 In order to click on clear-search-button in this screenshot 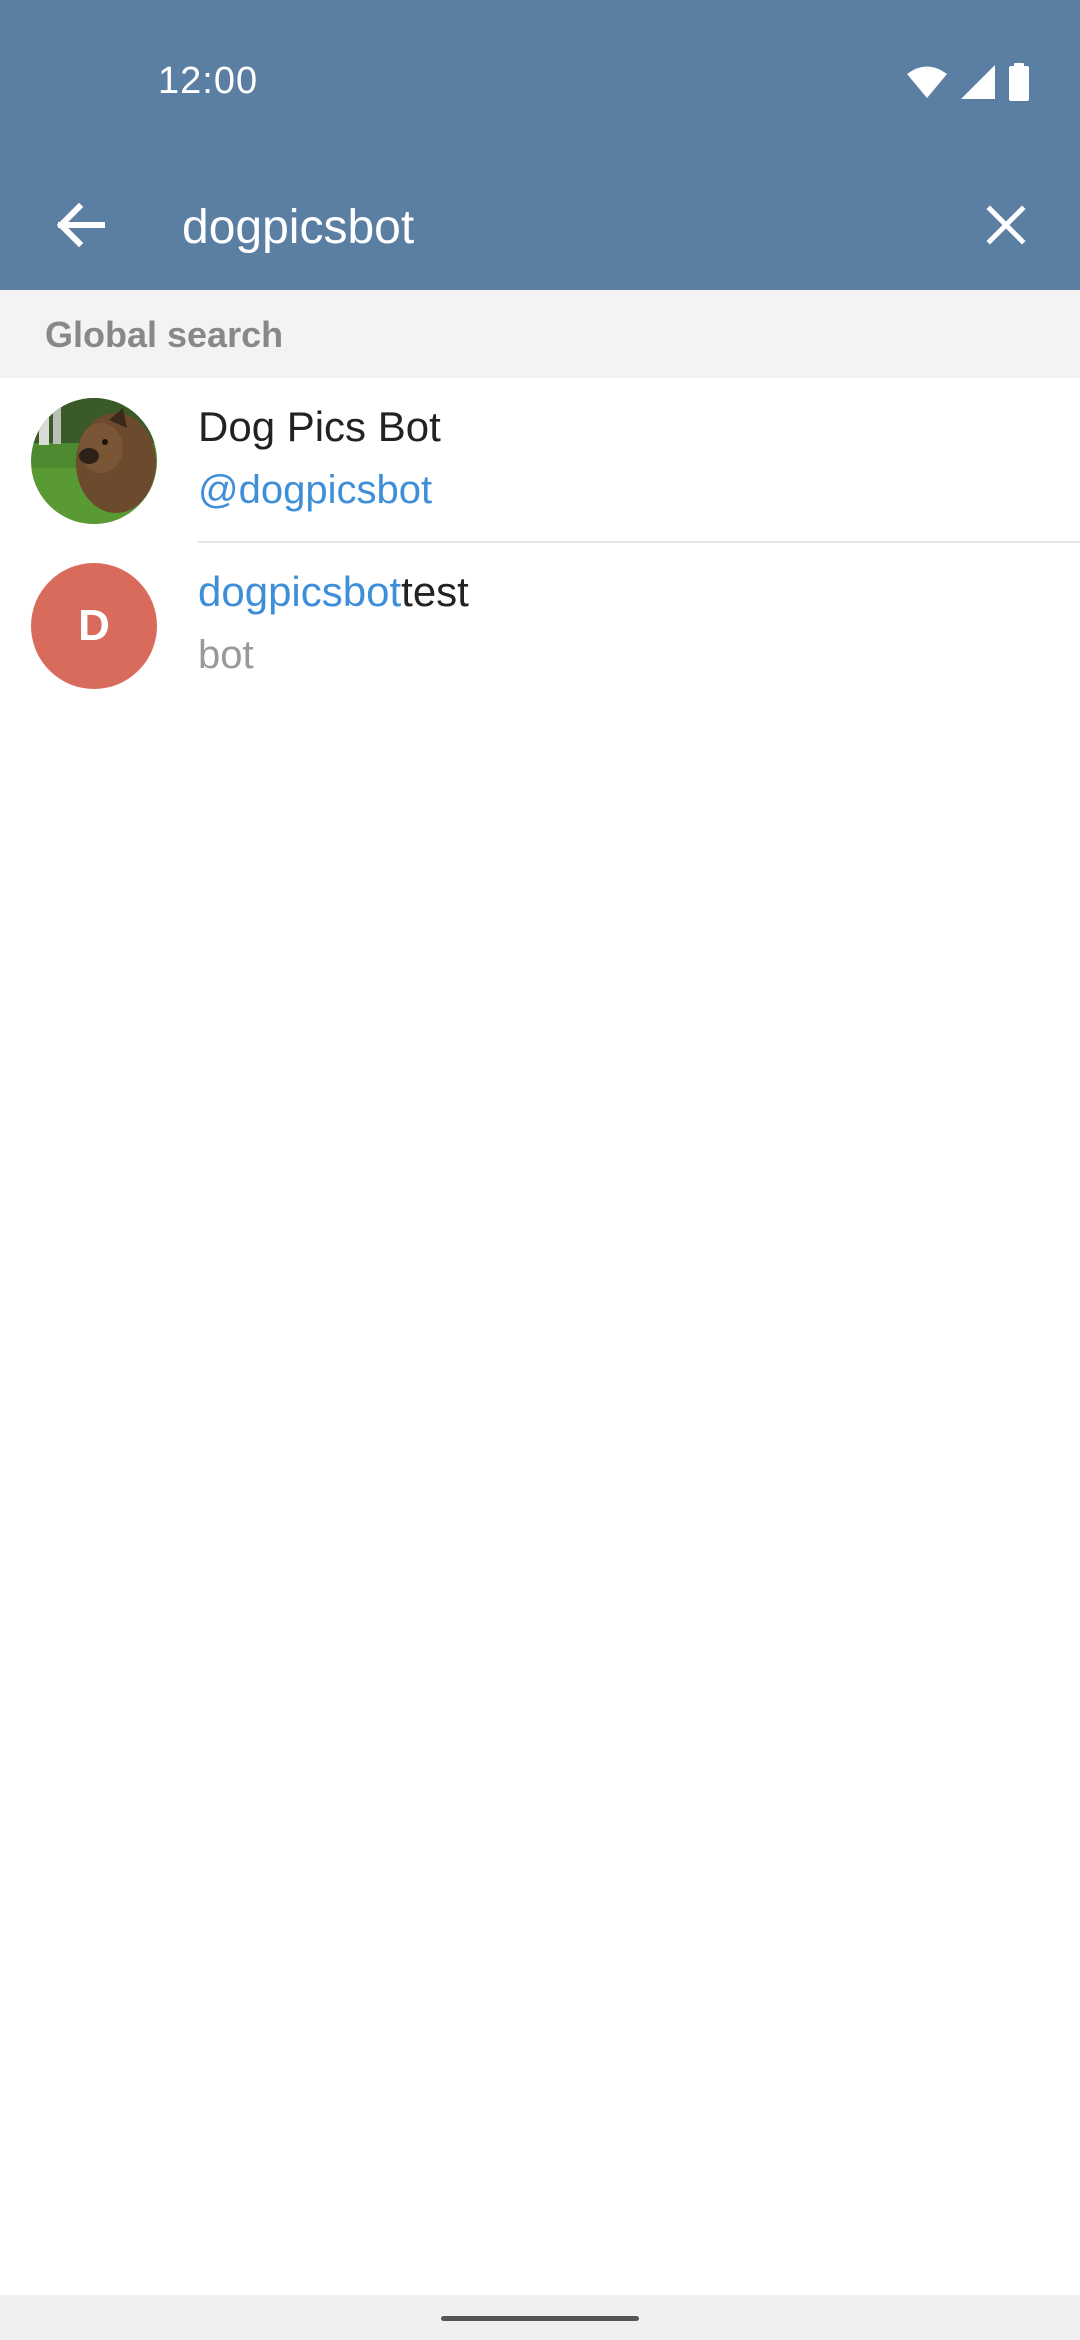, I will do `click(1006, 227)`.